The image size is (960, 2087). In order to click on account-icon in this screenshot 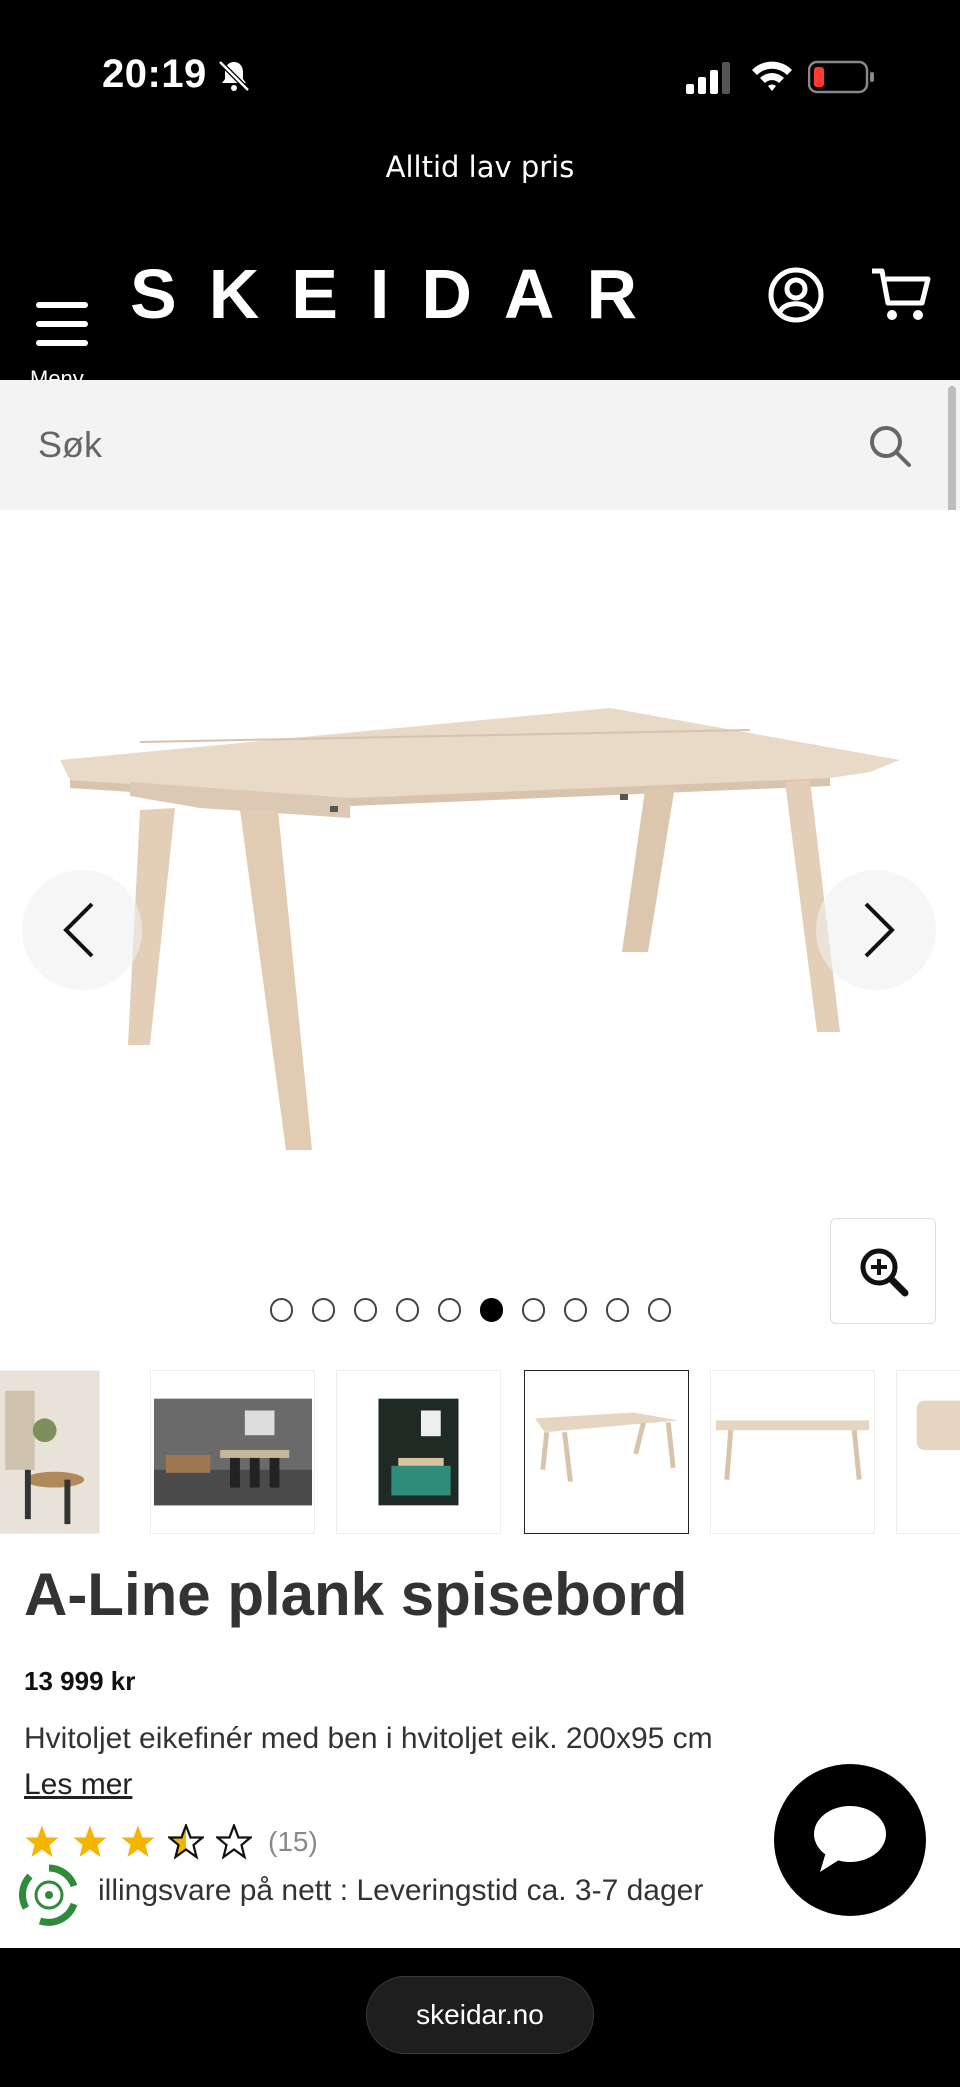, I will do `click(796, 295)`.